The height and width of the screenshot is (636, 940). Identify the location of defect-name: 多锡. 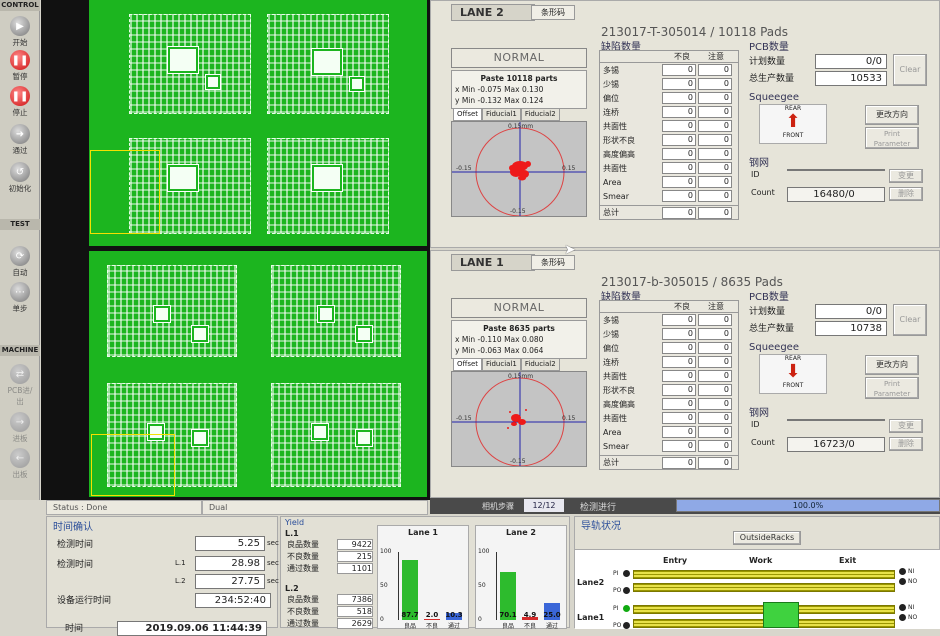
(611, 320).